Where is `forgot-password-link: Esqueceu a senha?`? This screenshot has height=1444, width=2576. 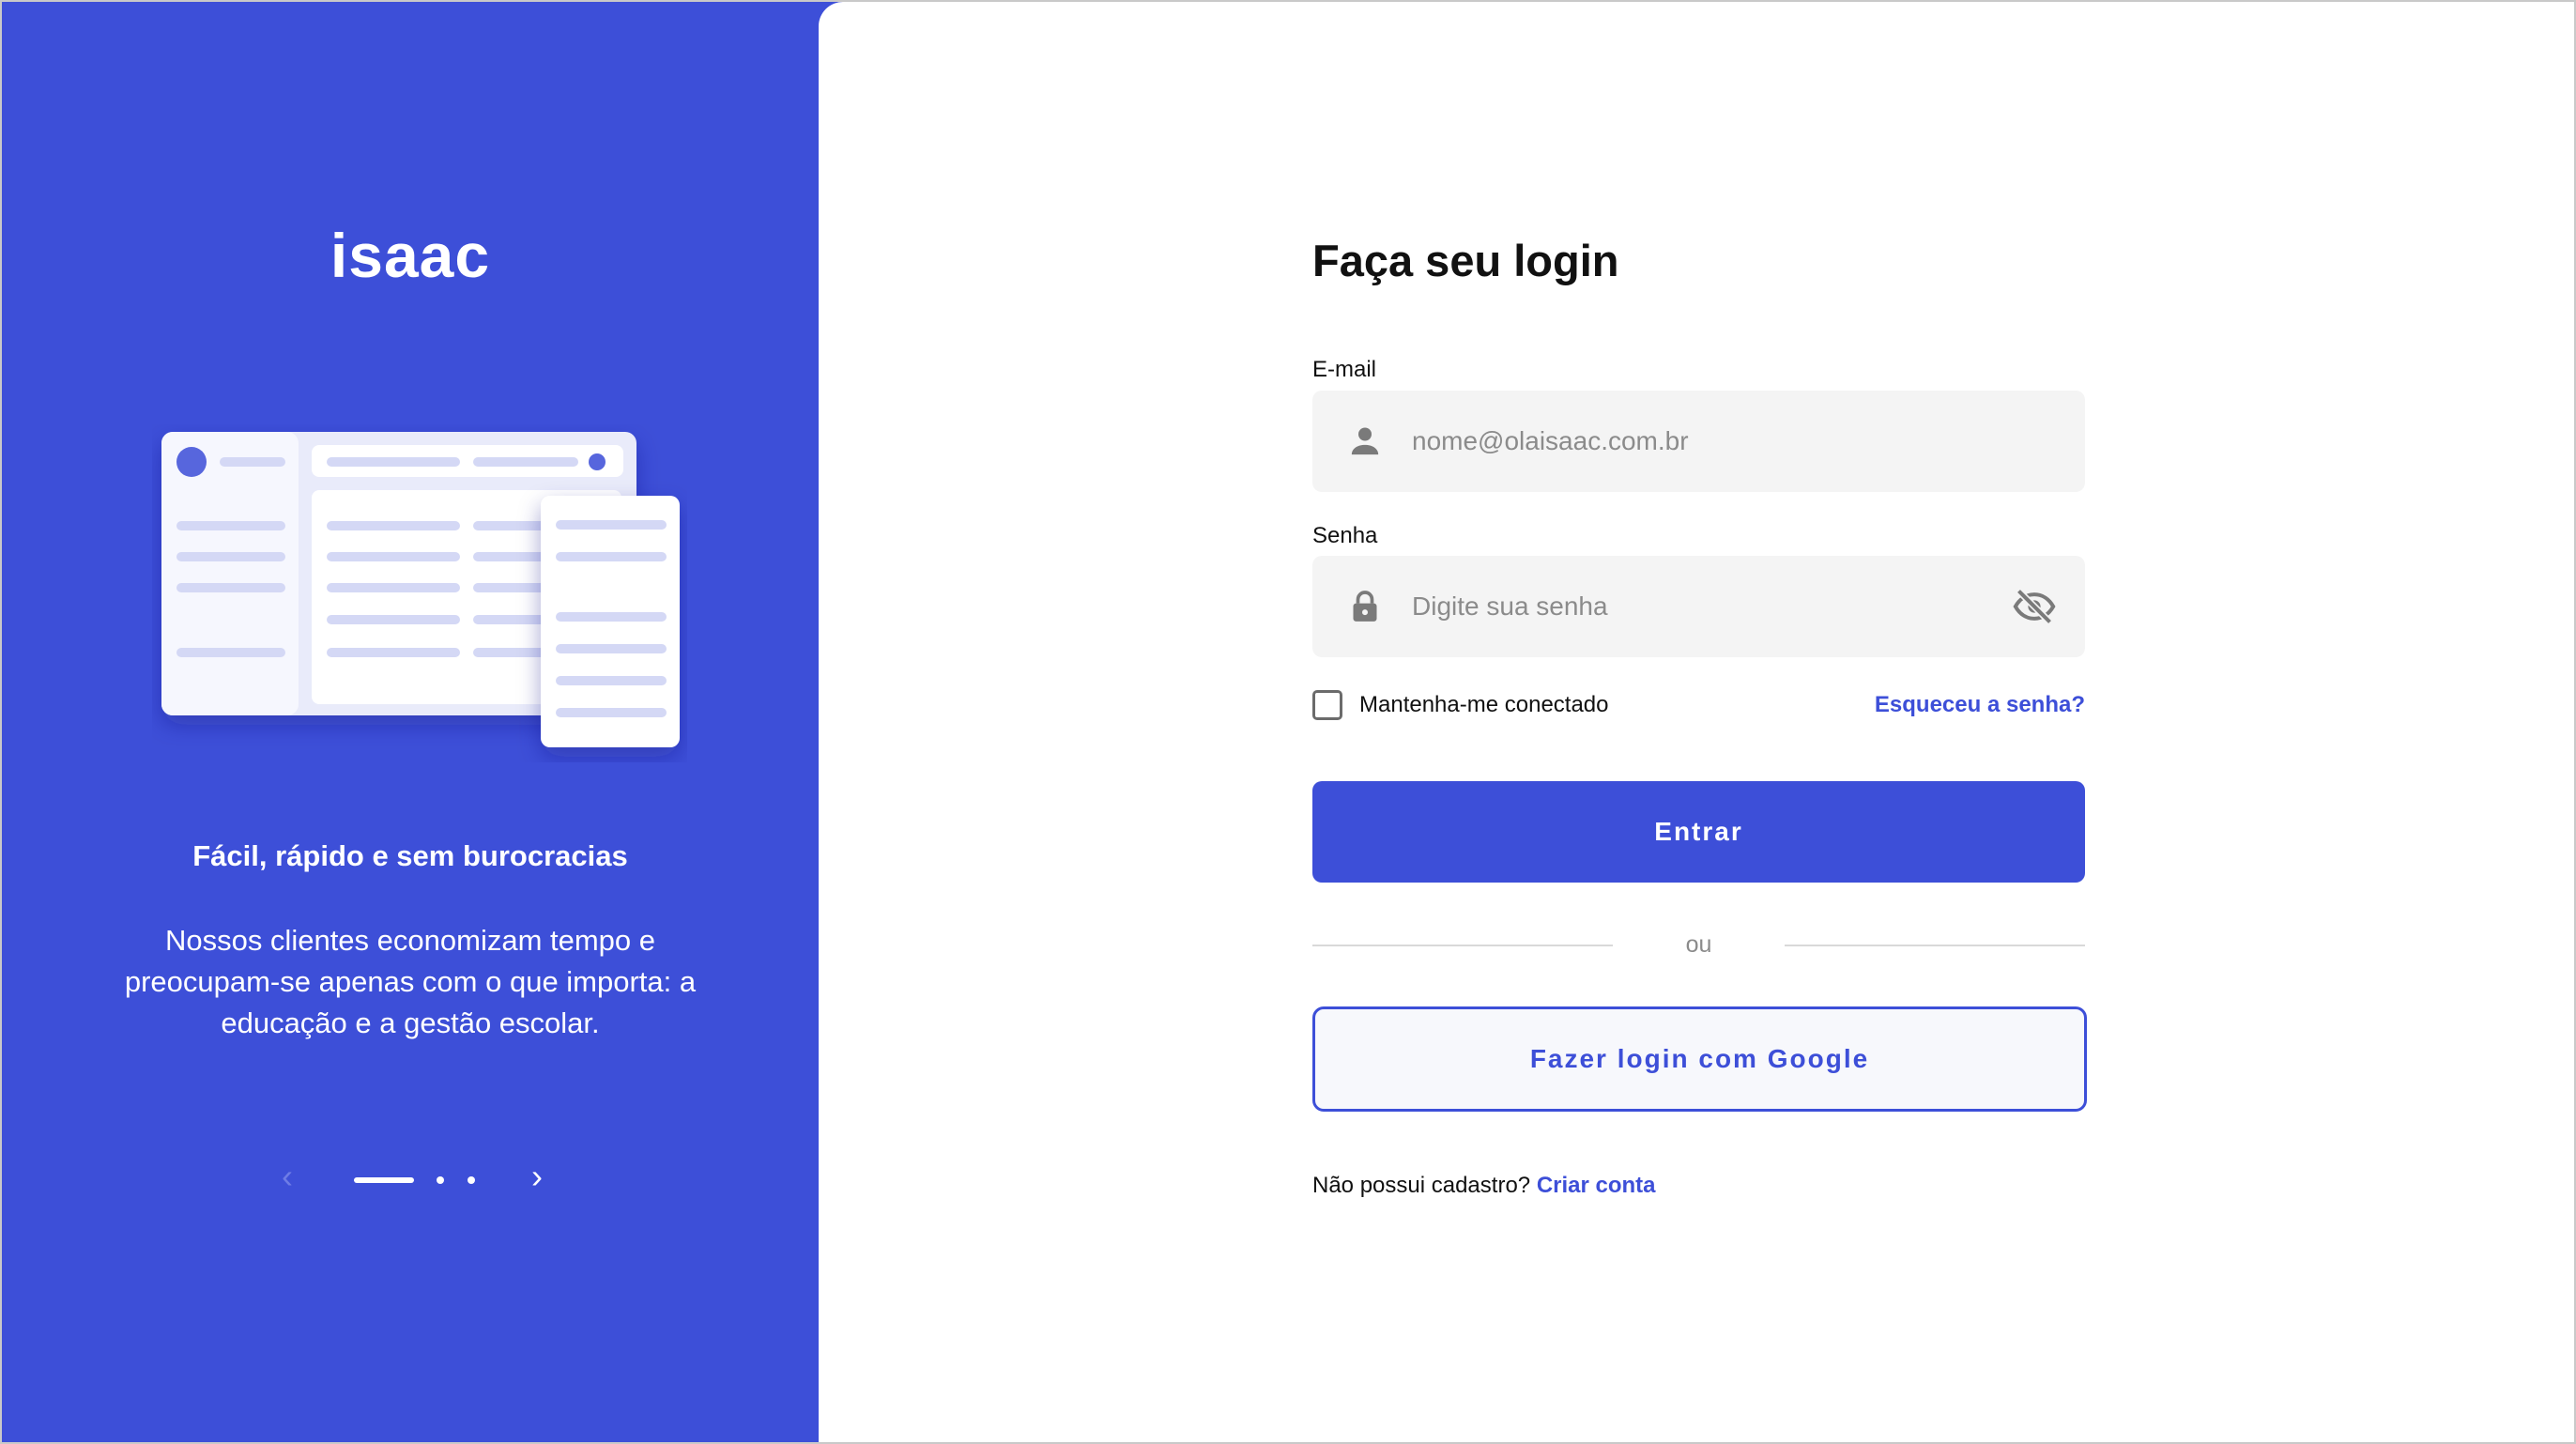
forgot-password-link: Esqueceu a senha? is located at coordinates (1980, 705).